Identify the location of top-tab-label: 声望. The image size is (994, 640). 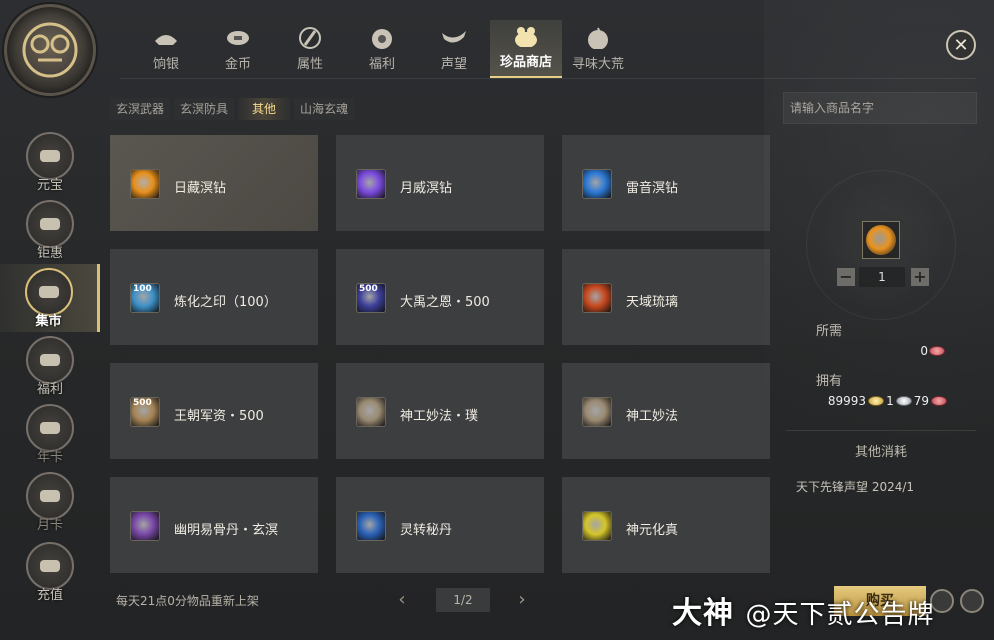
(453, 64).